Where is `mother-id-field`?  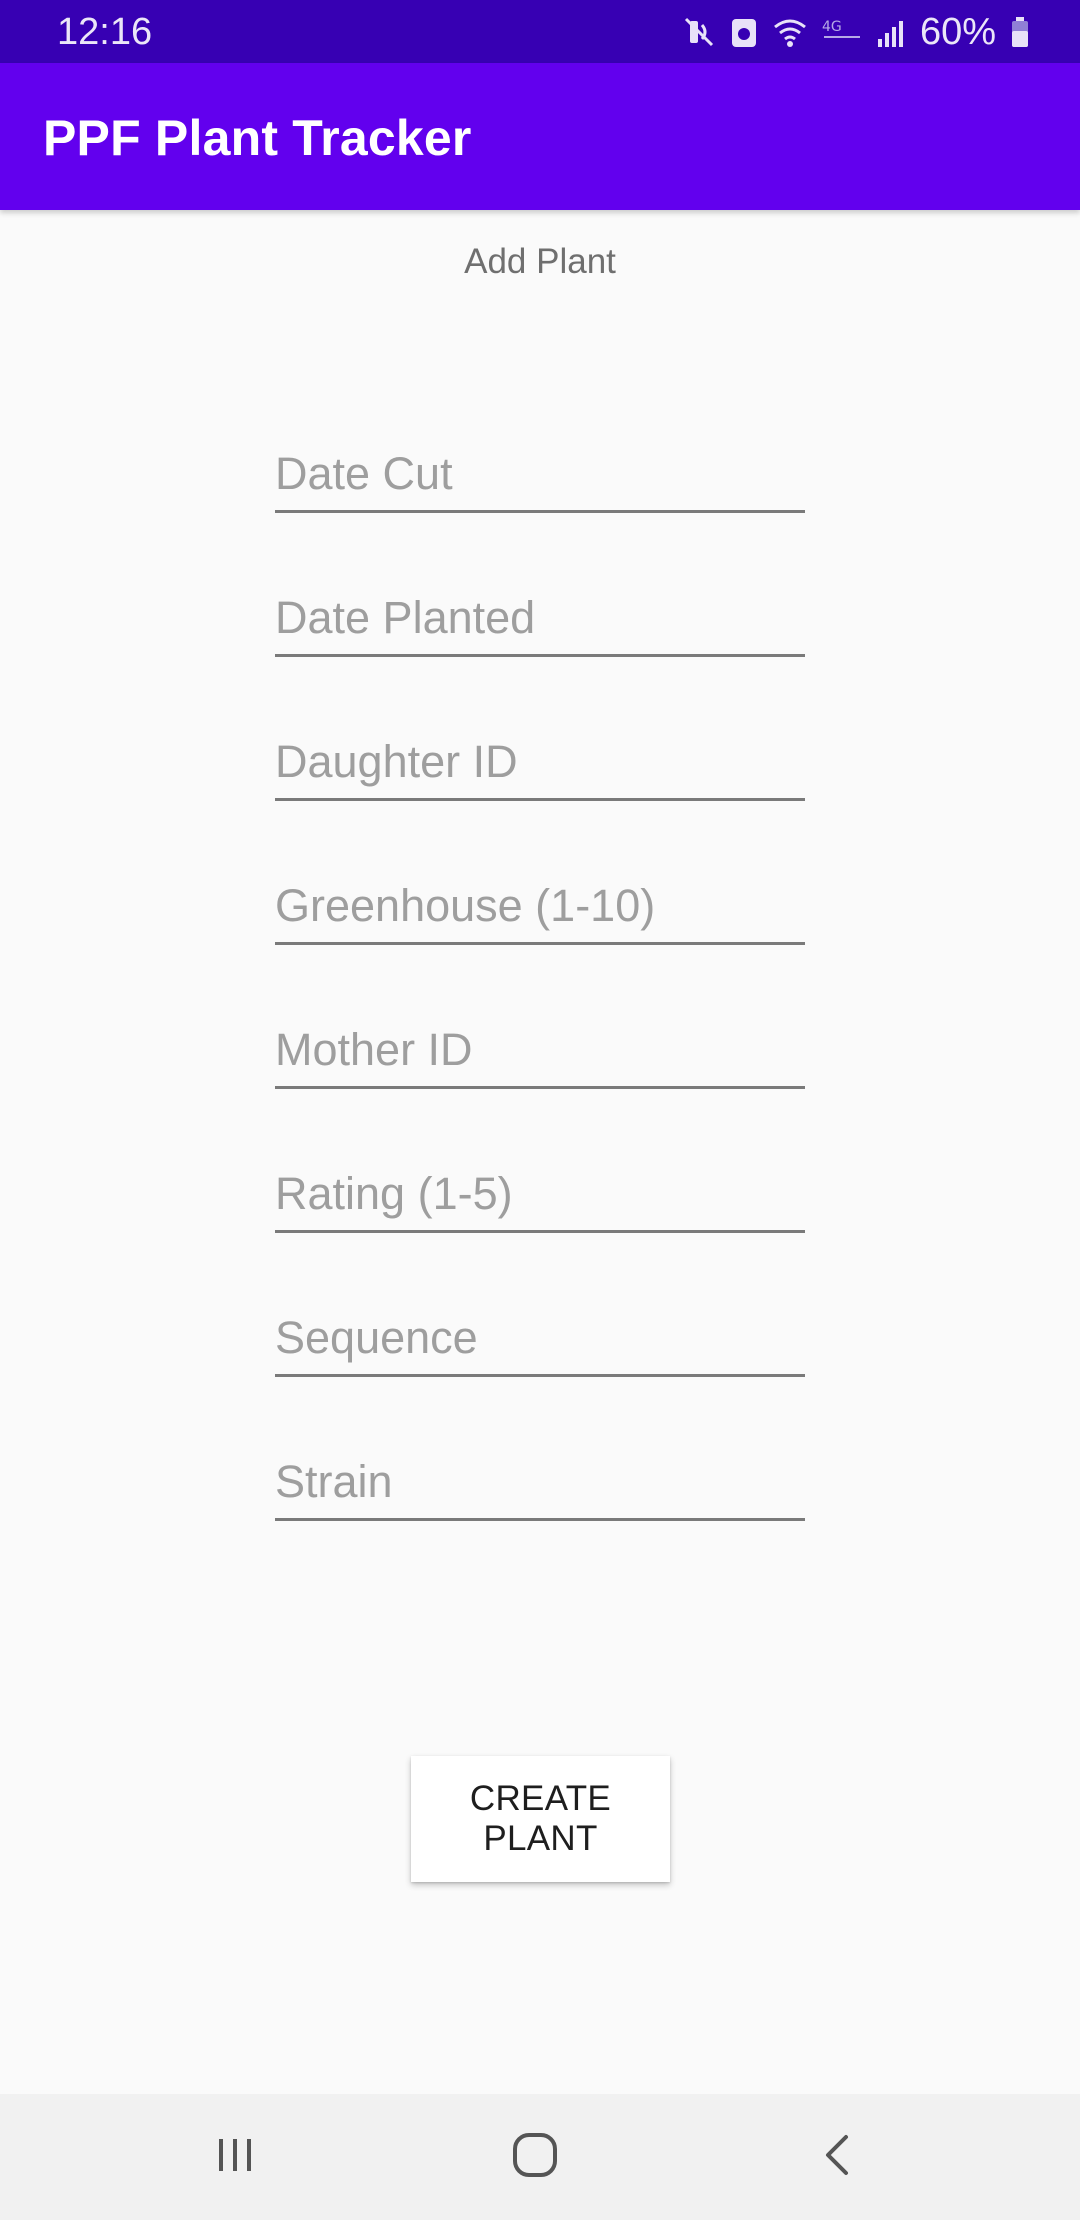
mother-id-field is located at coordinates (540, 1049).